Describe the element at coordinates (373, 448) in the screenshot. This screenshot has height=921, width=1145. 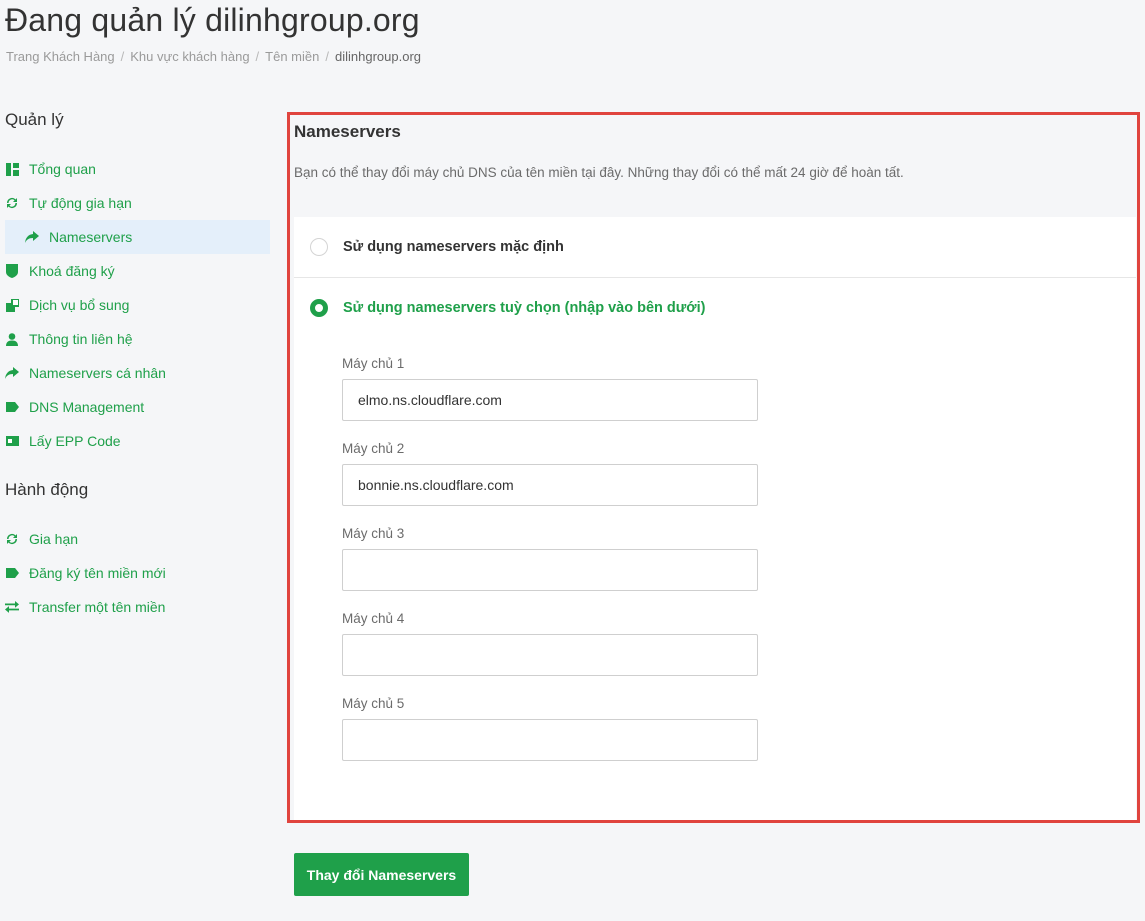
I see `nameserver-label-2: Máy chủ 2` at that location.